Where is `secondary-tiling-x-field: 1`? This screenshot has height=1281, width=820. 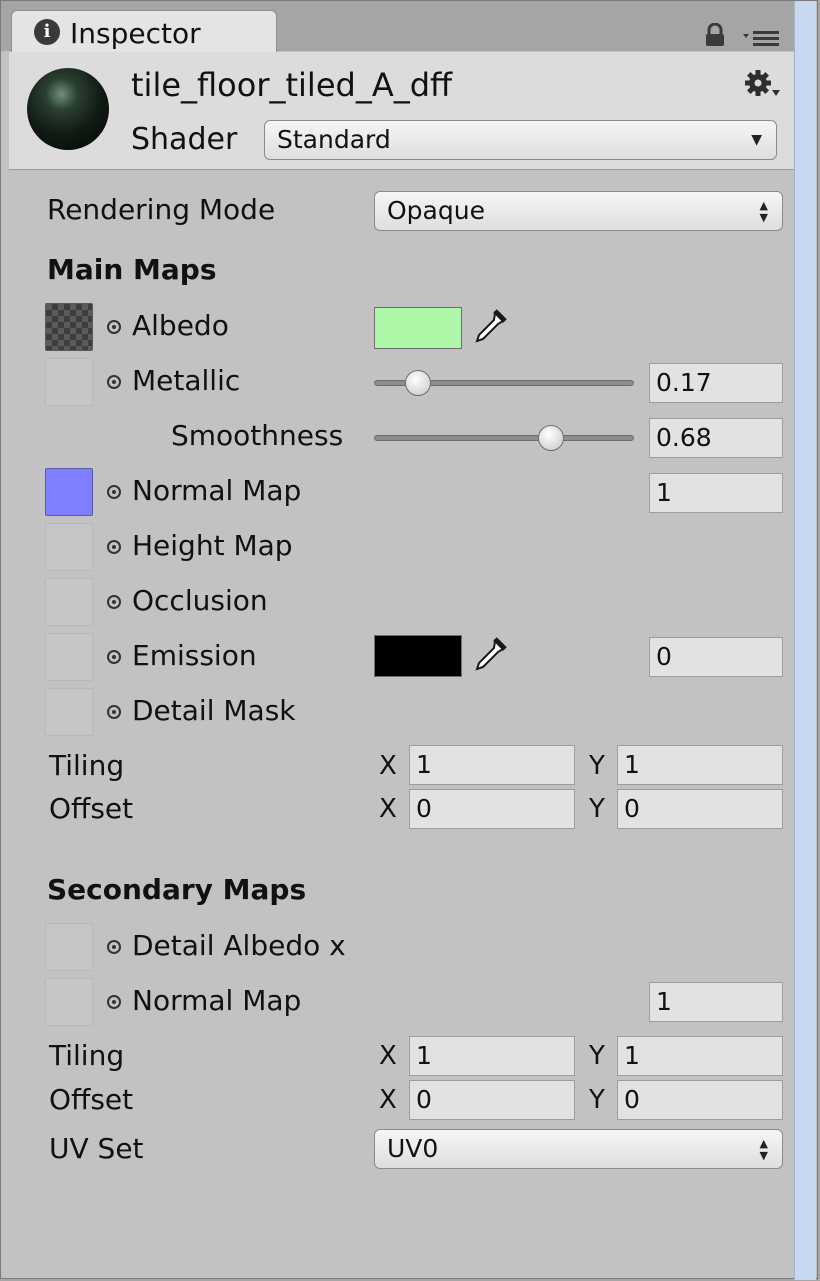 secondary-tiling-x-field: 1 is located at coordinates (492, 1056).